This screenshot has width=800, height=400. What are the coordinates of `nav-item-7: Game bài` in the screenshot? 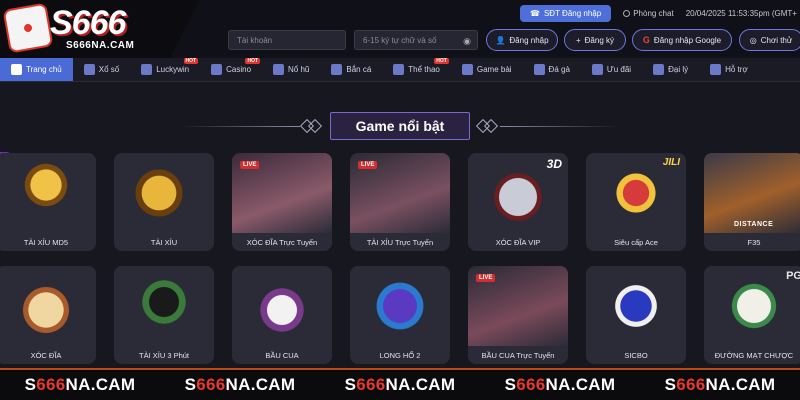 It's located at (487, 69).